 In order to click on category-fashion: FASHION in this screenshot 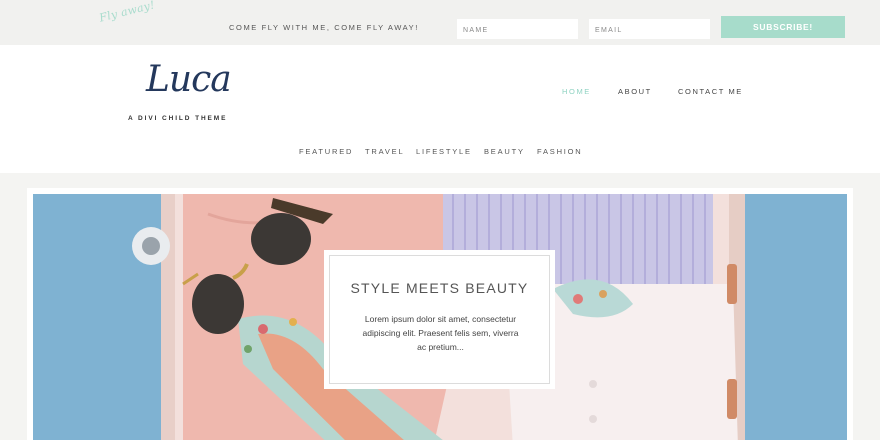, I will do `click(560, 151)`.